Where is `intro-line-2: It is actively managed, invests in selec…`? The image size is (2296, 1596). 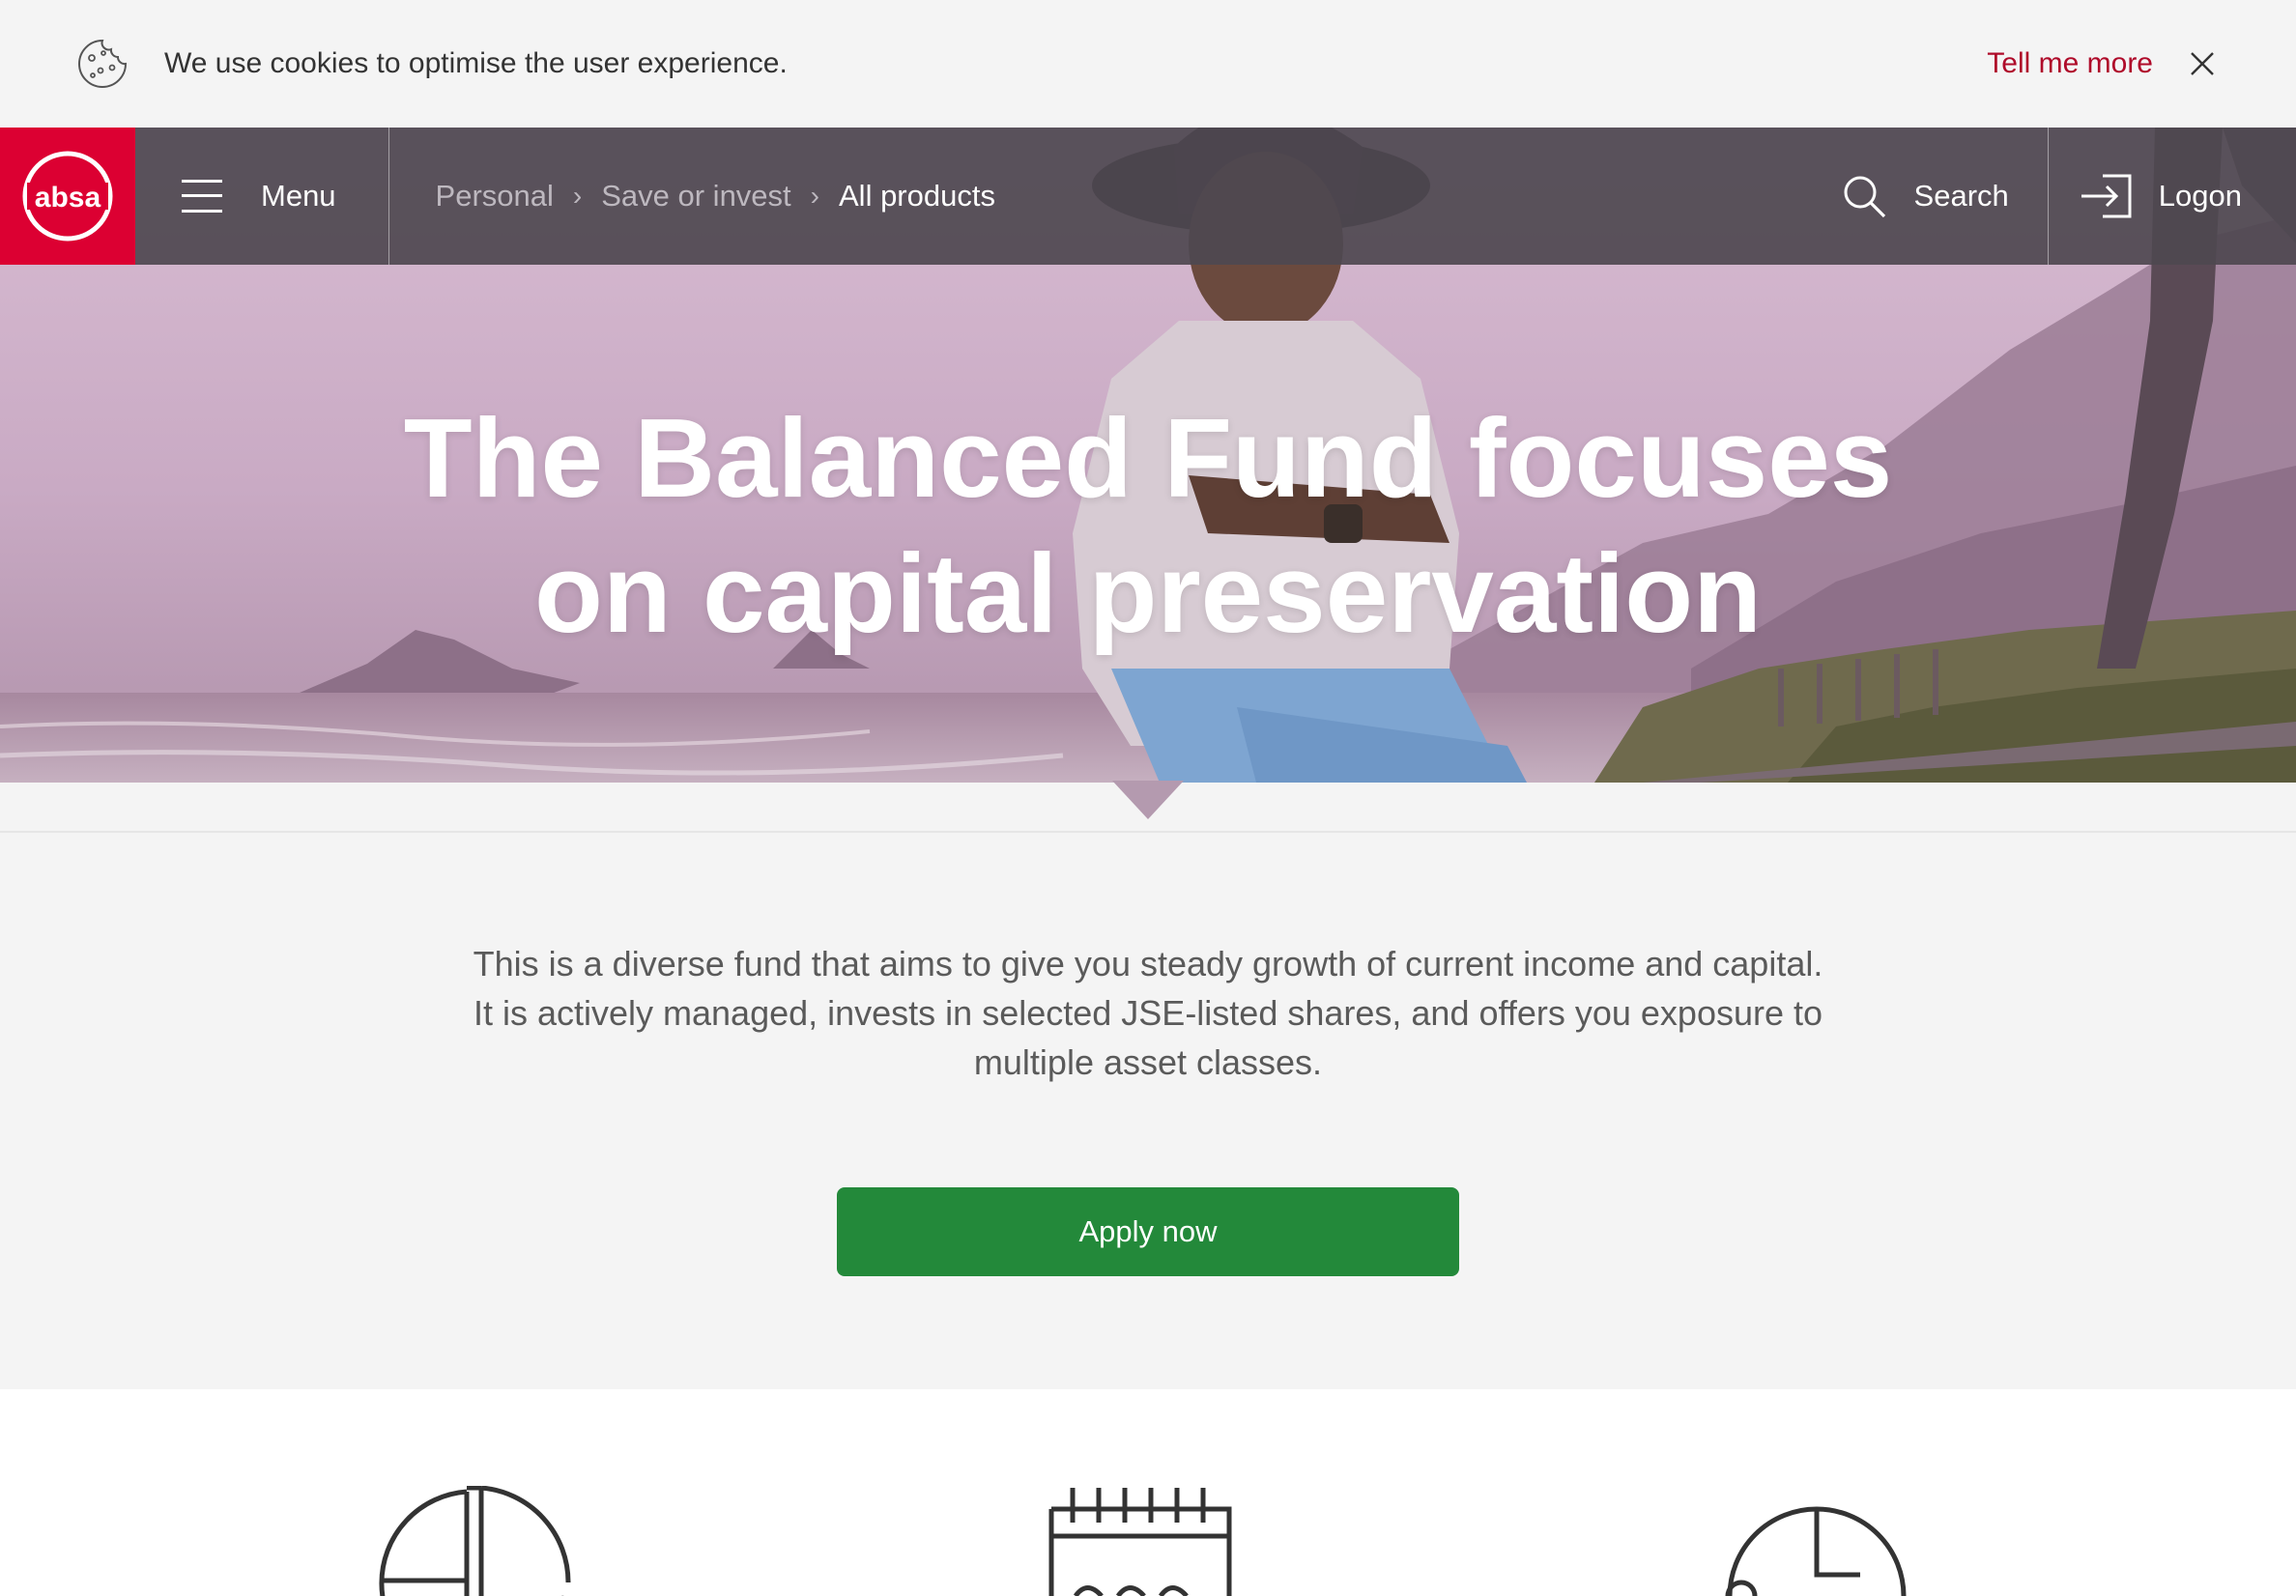 intro-line-2: It is actively managed, invests in selec… is located at coordinates (1148, 1013).